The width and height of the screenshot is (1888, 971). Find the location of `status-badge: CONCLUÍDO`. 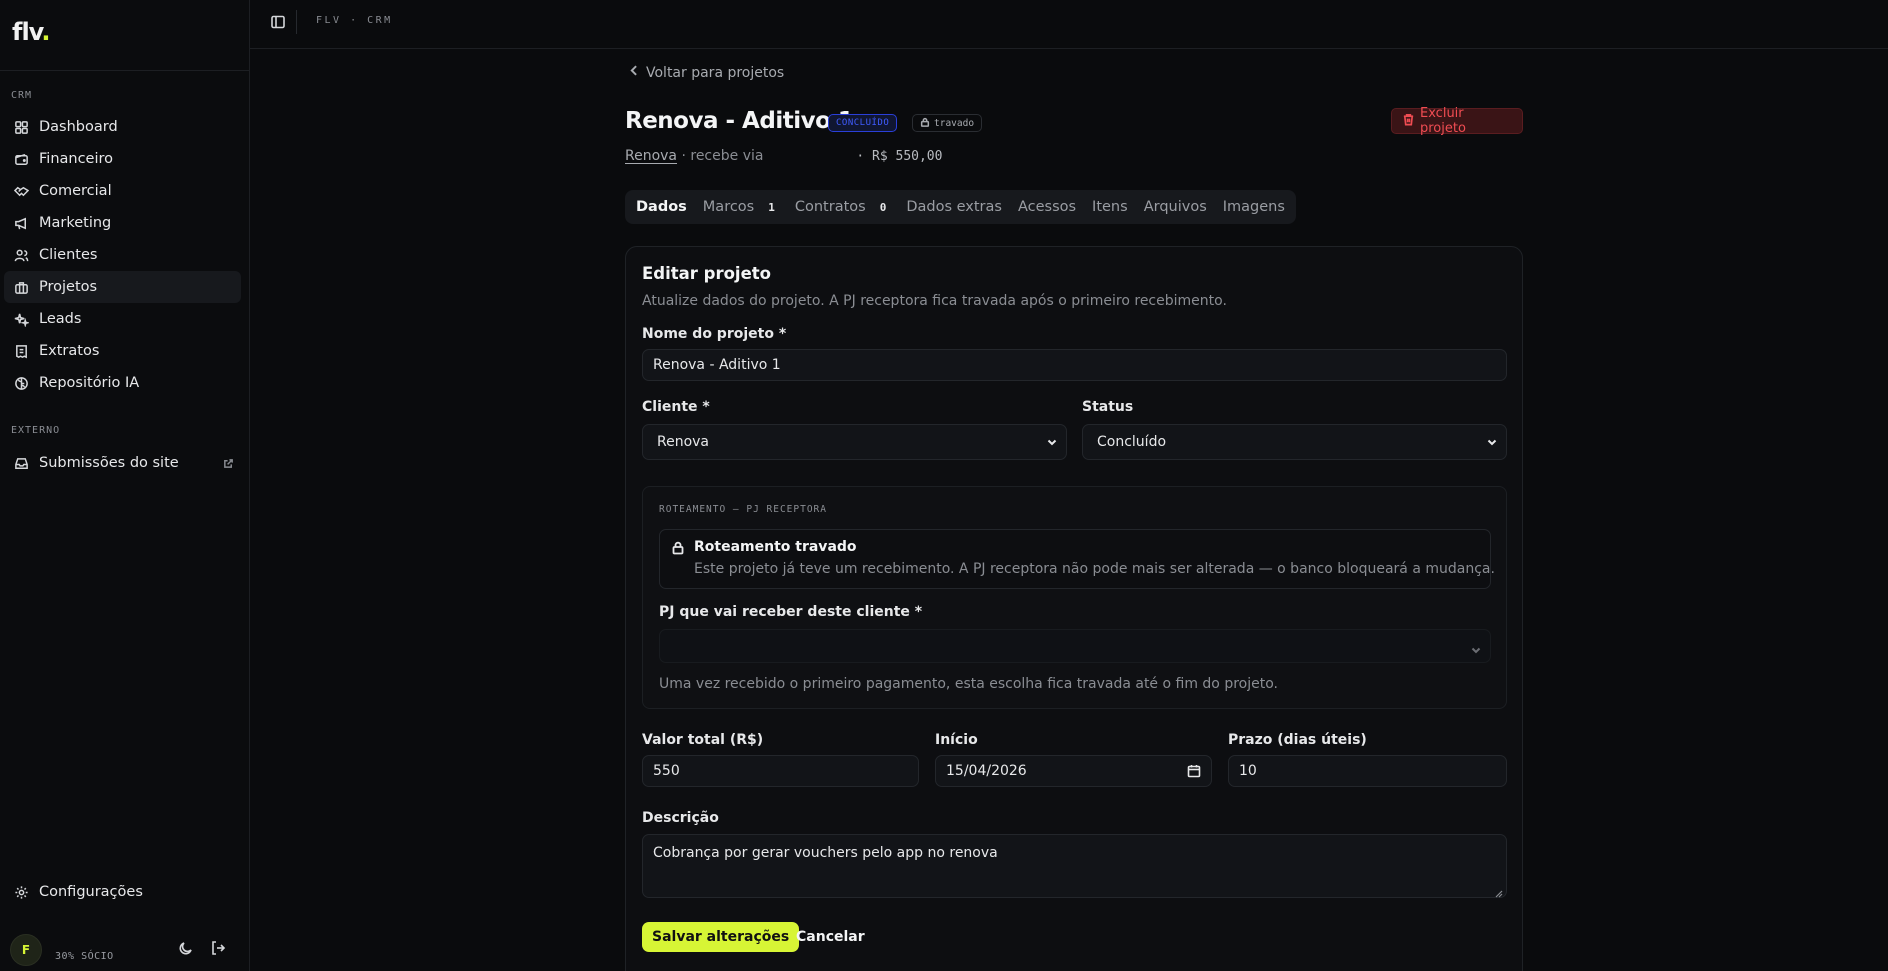

status-badge: CONCLUÍDO is located at coordinates (863, 123).